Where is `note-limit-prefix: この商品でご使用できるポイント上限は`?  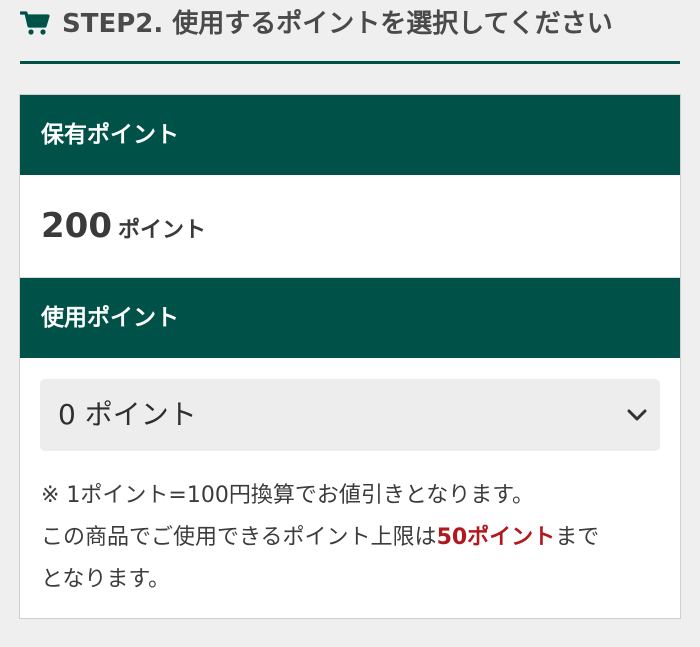
note-limit-prefix: この商品でご使用できるポイント上限は is located at coordinates (239, 537).